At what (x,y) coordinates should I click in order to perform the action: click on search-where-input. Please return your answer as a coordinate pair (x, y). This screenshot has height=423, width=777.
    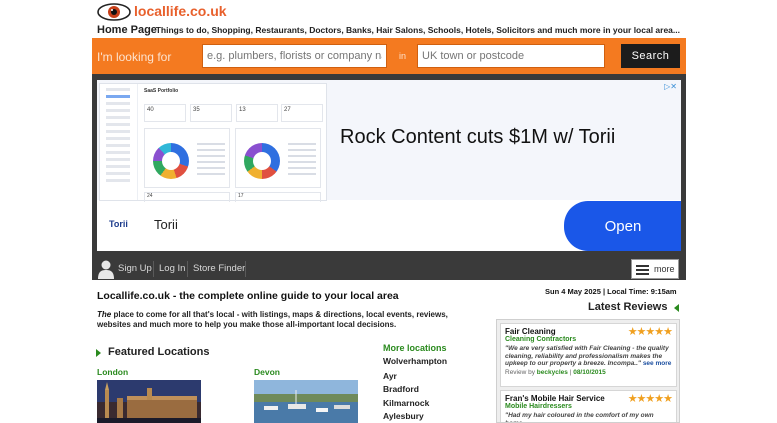
    Looking at the image, I should click on (511, 56).